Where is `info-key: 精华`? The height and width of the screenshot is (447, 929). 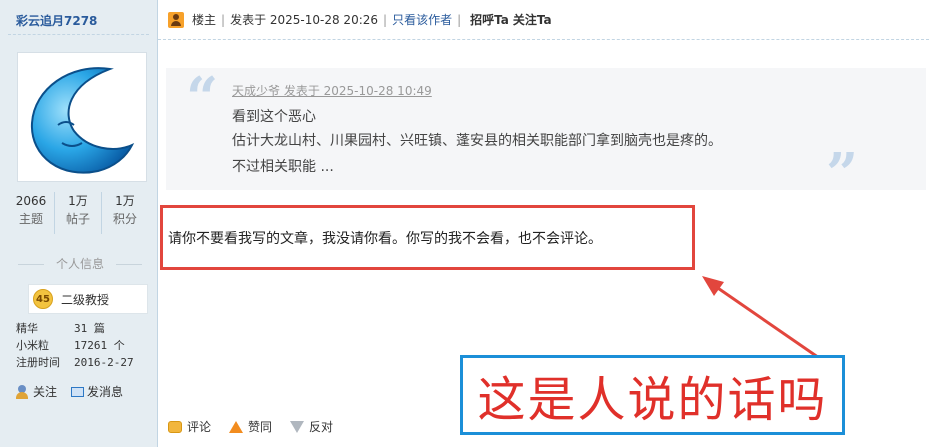 info-key: 精华 is located at coordinates (27, 328).